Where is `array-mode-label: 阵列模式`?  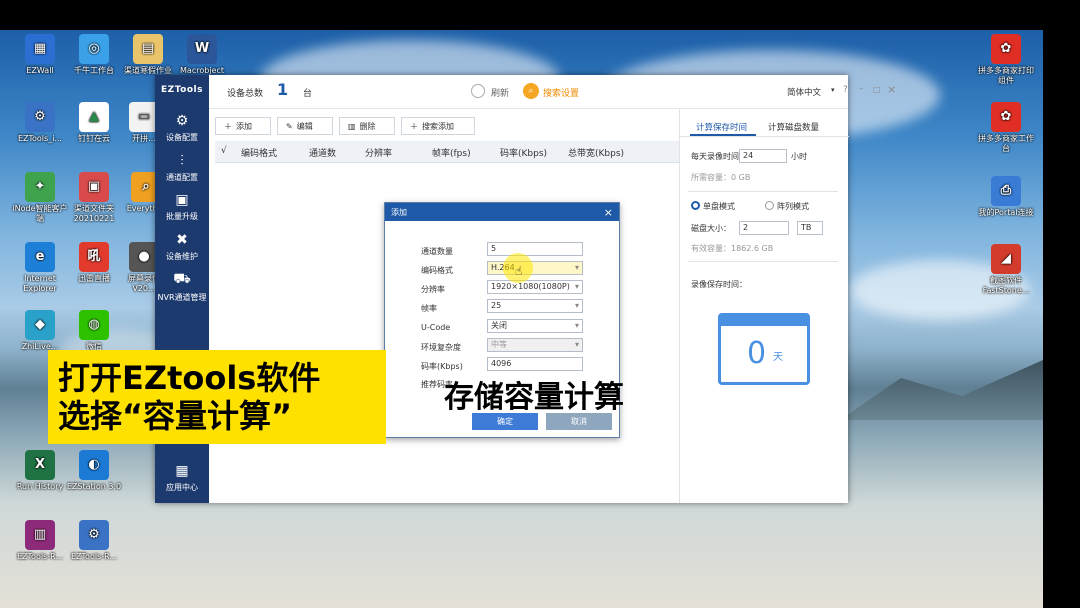 array-mode-label: 阵列模式 is located at coordinates (793, 206).